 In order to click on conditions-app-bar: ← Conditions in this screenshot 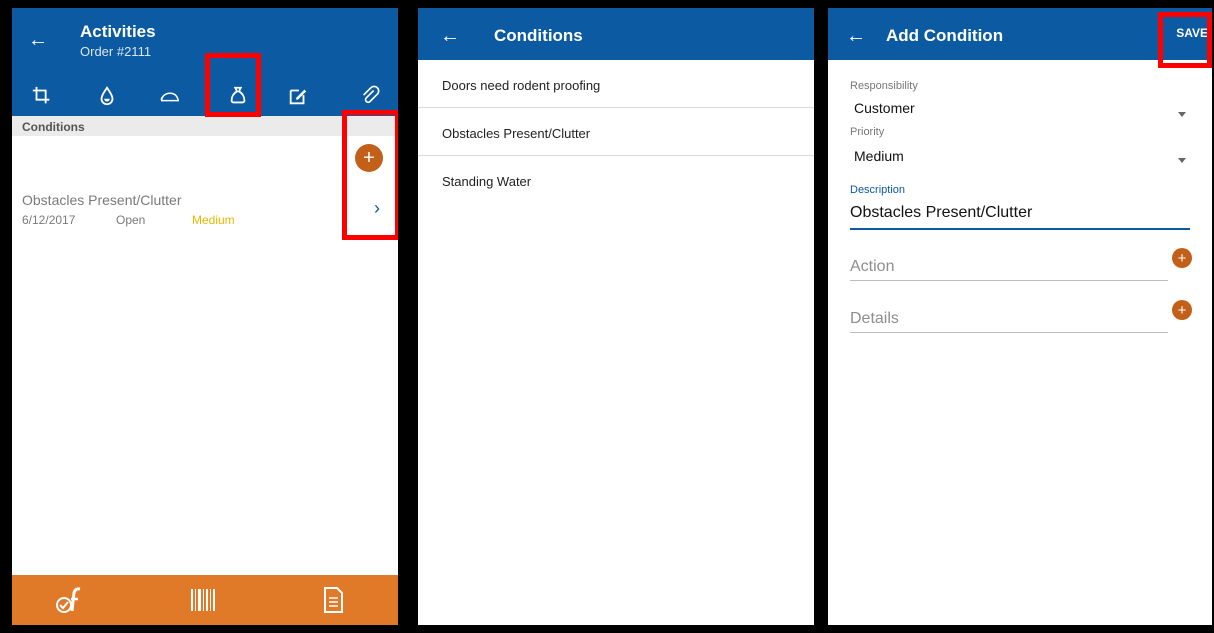, I will do `click(616, 34)`.